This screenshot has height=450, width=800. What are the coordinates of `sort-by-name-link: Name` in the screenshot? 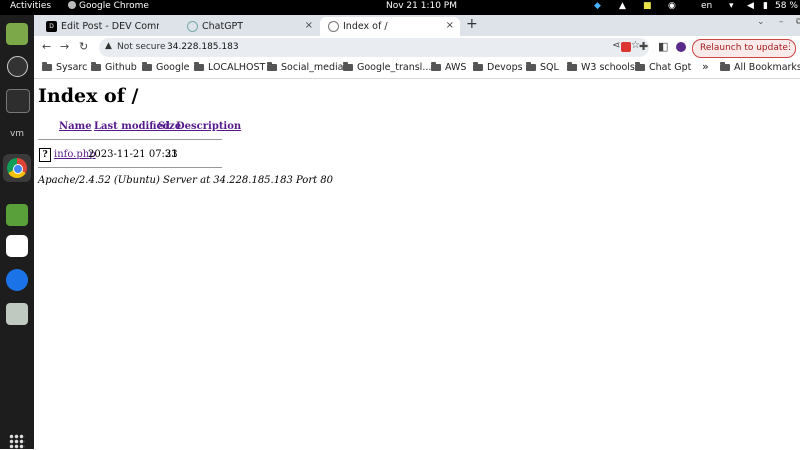 It's located at (75, 126).